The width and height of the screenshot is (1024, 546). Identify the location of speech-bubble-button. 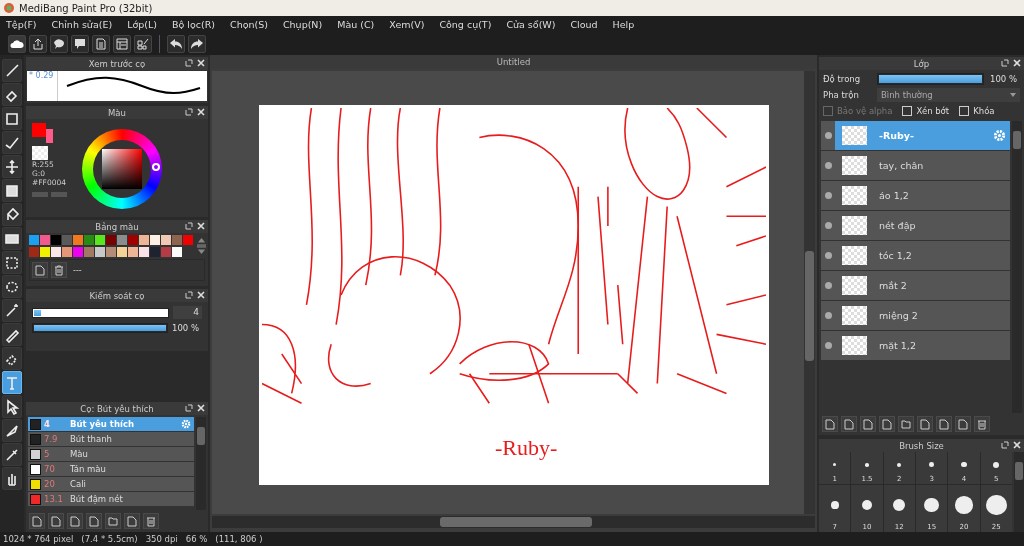
(59, 44).